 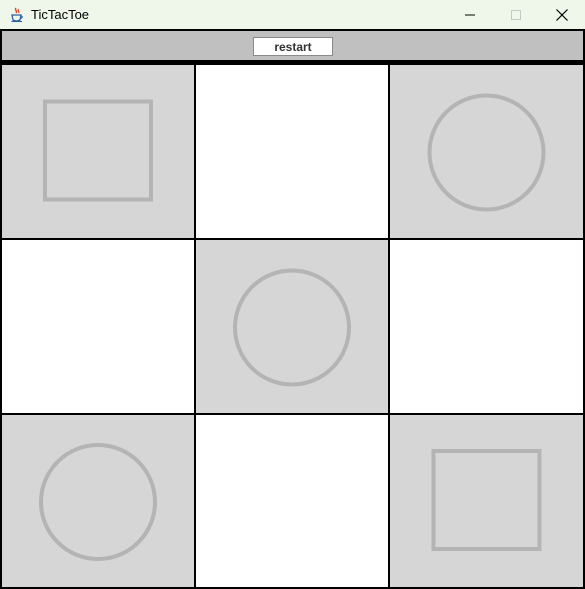 What do you see at coordinates (292, 14) in the screenshot?
I see `title-bar: TicTacToe` at bounding box center [292, 14].